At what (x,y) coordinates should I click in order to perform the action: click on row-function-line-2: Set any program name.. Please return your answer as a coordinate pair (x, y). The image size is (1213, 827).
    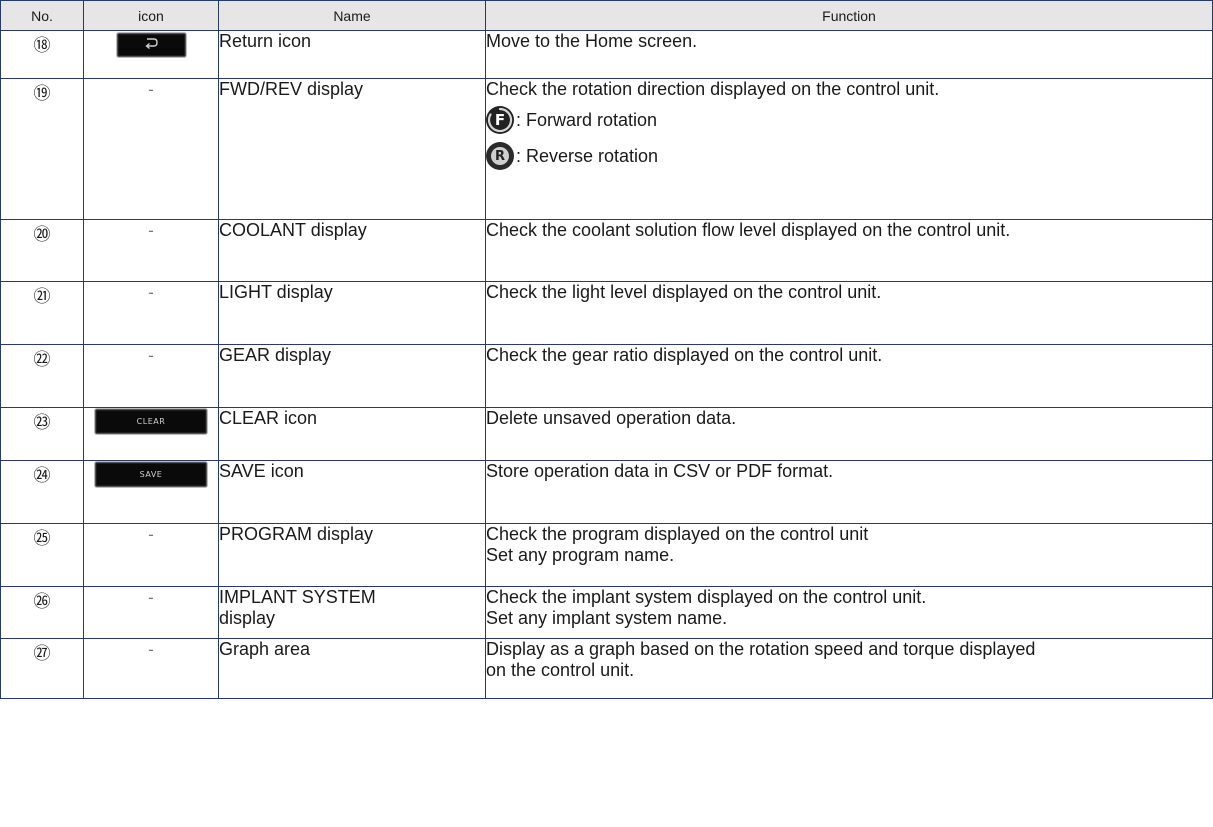
    Looking at the image, I should click on (580, 555).